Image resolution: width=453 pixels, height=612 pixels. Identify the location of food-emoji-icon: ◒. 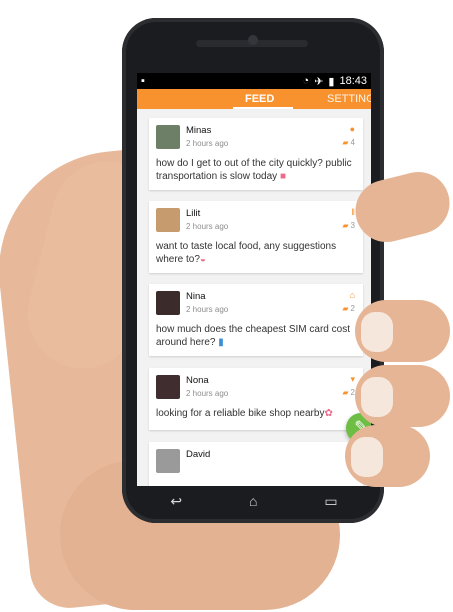
(202, 259).